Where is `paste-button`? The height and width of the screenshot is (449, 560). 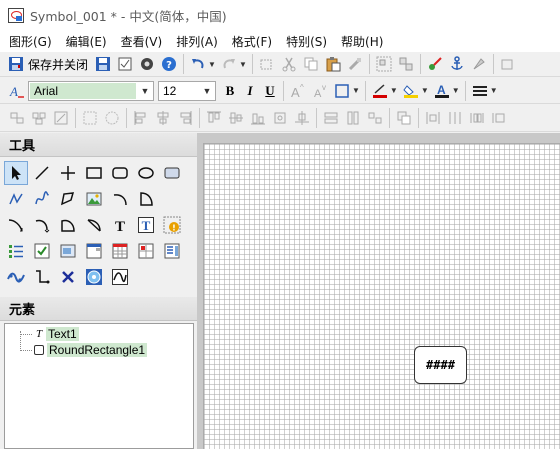 paste-button is located at coordinates (333, 64).